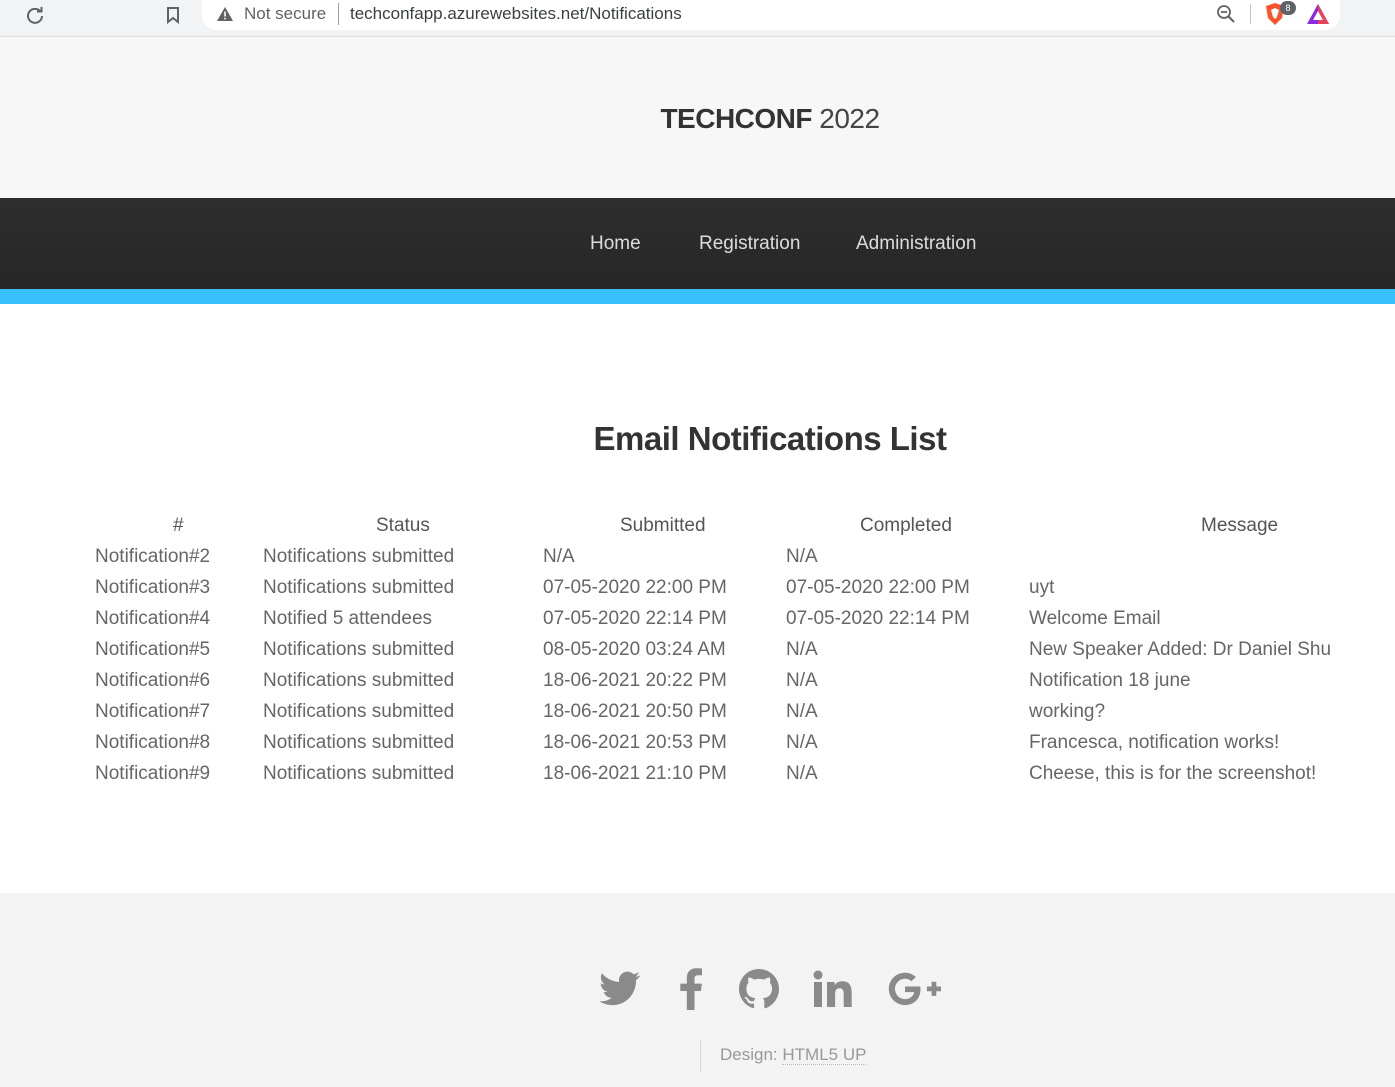 The height and width of the screenshot is (1087, 1395). Describe the element at coordinates (849, 118) in the screenshot. I see `site-year: 2022` at that location.